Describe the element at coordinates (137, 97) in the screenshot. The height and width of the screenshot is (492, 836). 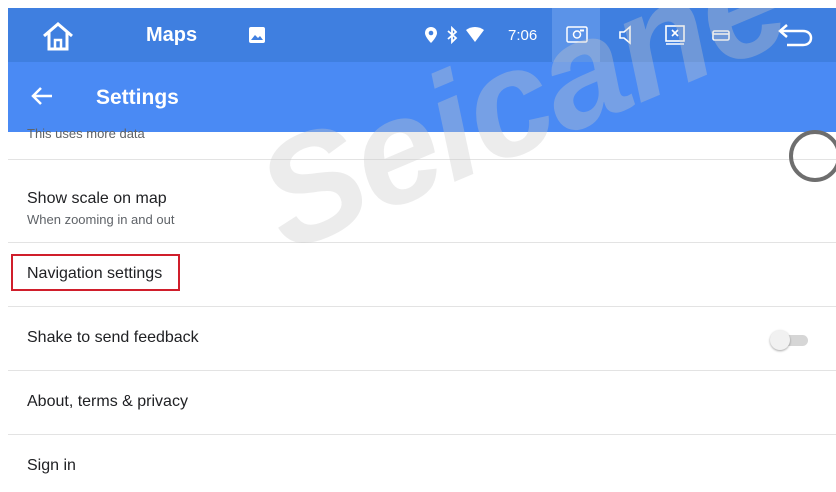
I see `page-title: Settings` at that location.